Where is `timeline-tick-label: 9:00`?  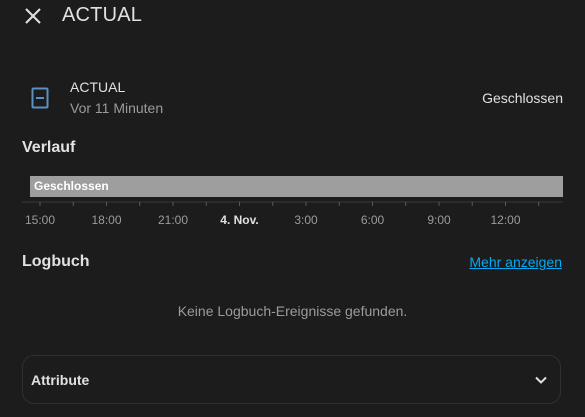 timeline-tick-label: 9:00 is located at coordinates (439, 220).